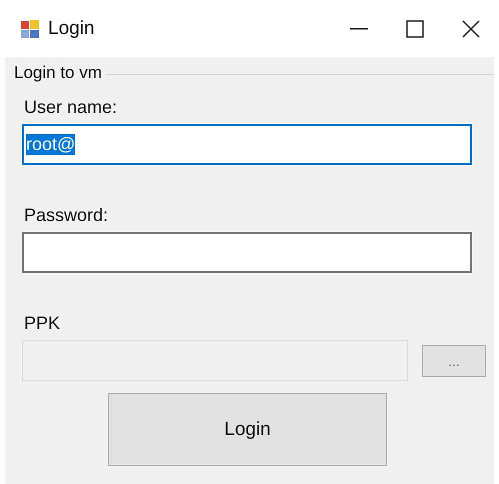 This screenshot has height=484, width=499. What do you see at coordinates (67, 215) in the screenshot?
I see `field-label: Password:` at bounding box center [67, 215].